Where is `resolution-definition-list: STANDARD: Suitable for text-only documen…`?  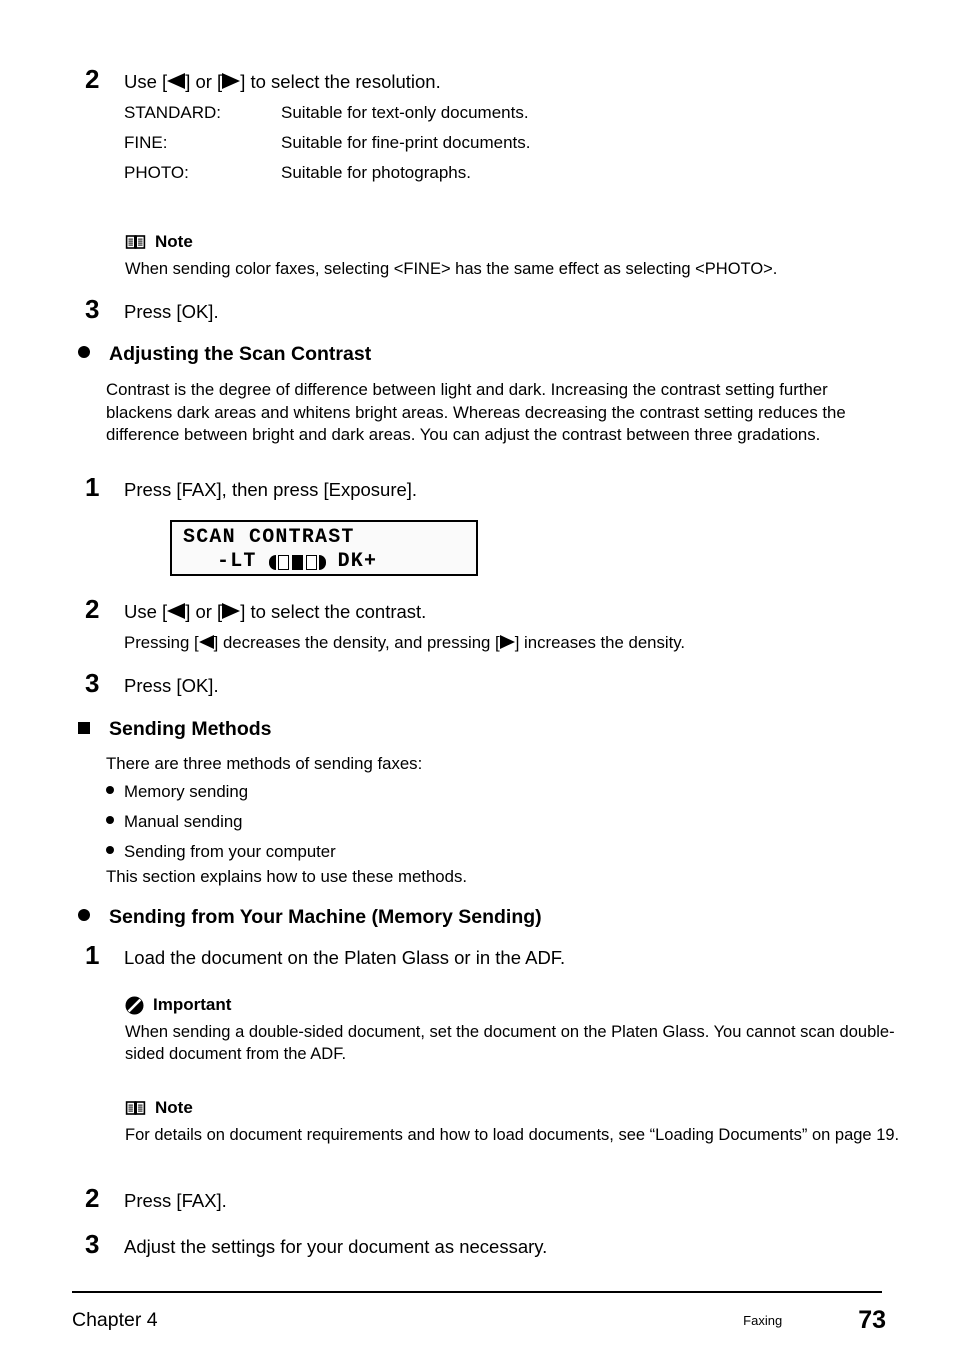 resolution-definition-list: STANDARD: Suitable for text-only documen… is located at coordinates (508, 142).